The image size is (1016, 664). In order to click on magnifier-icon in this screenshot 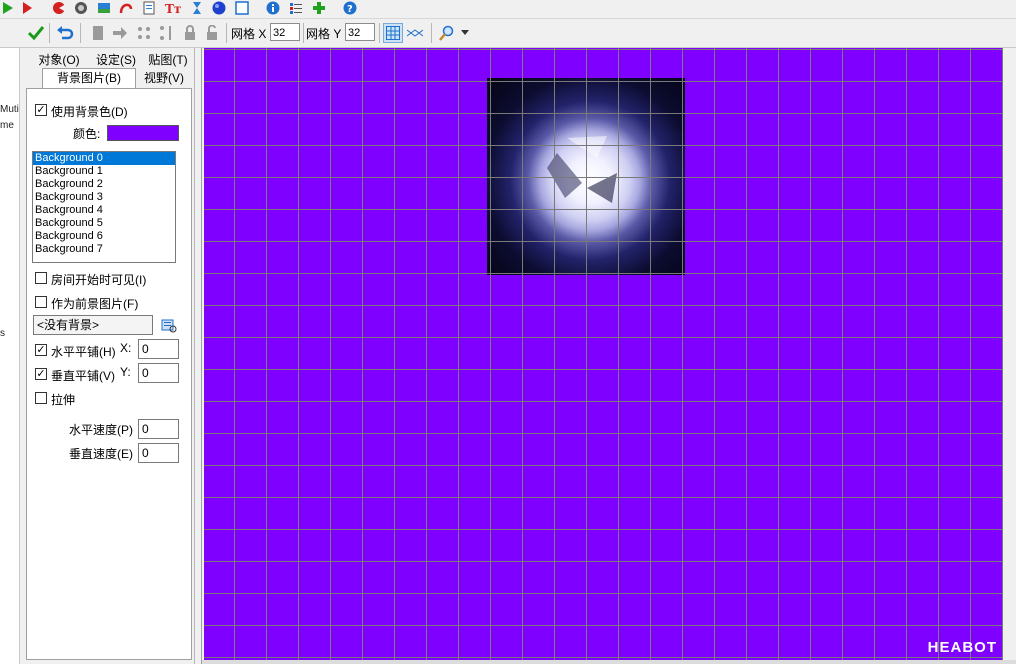, I will do `click(446, 33)`.